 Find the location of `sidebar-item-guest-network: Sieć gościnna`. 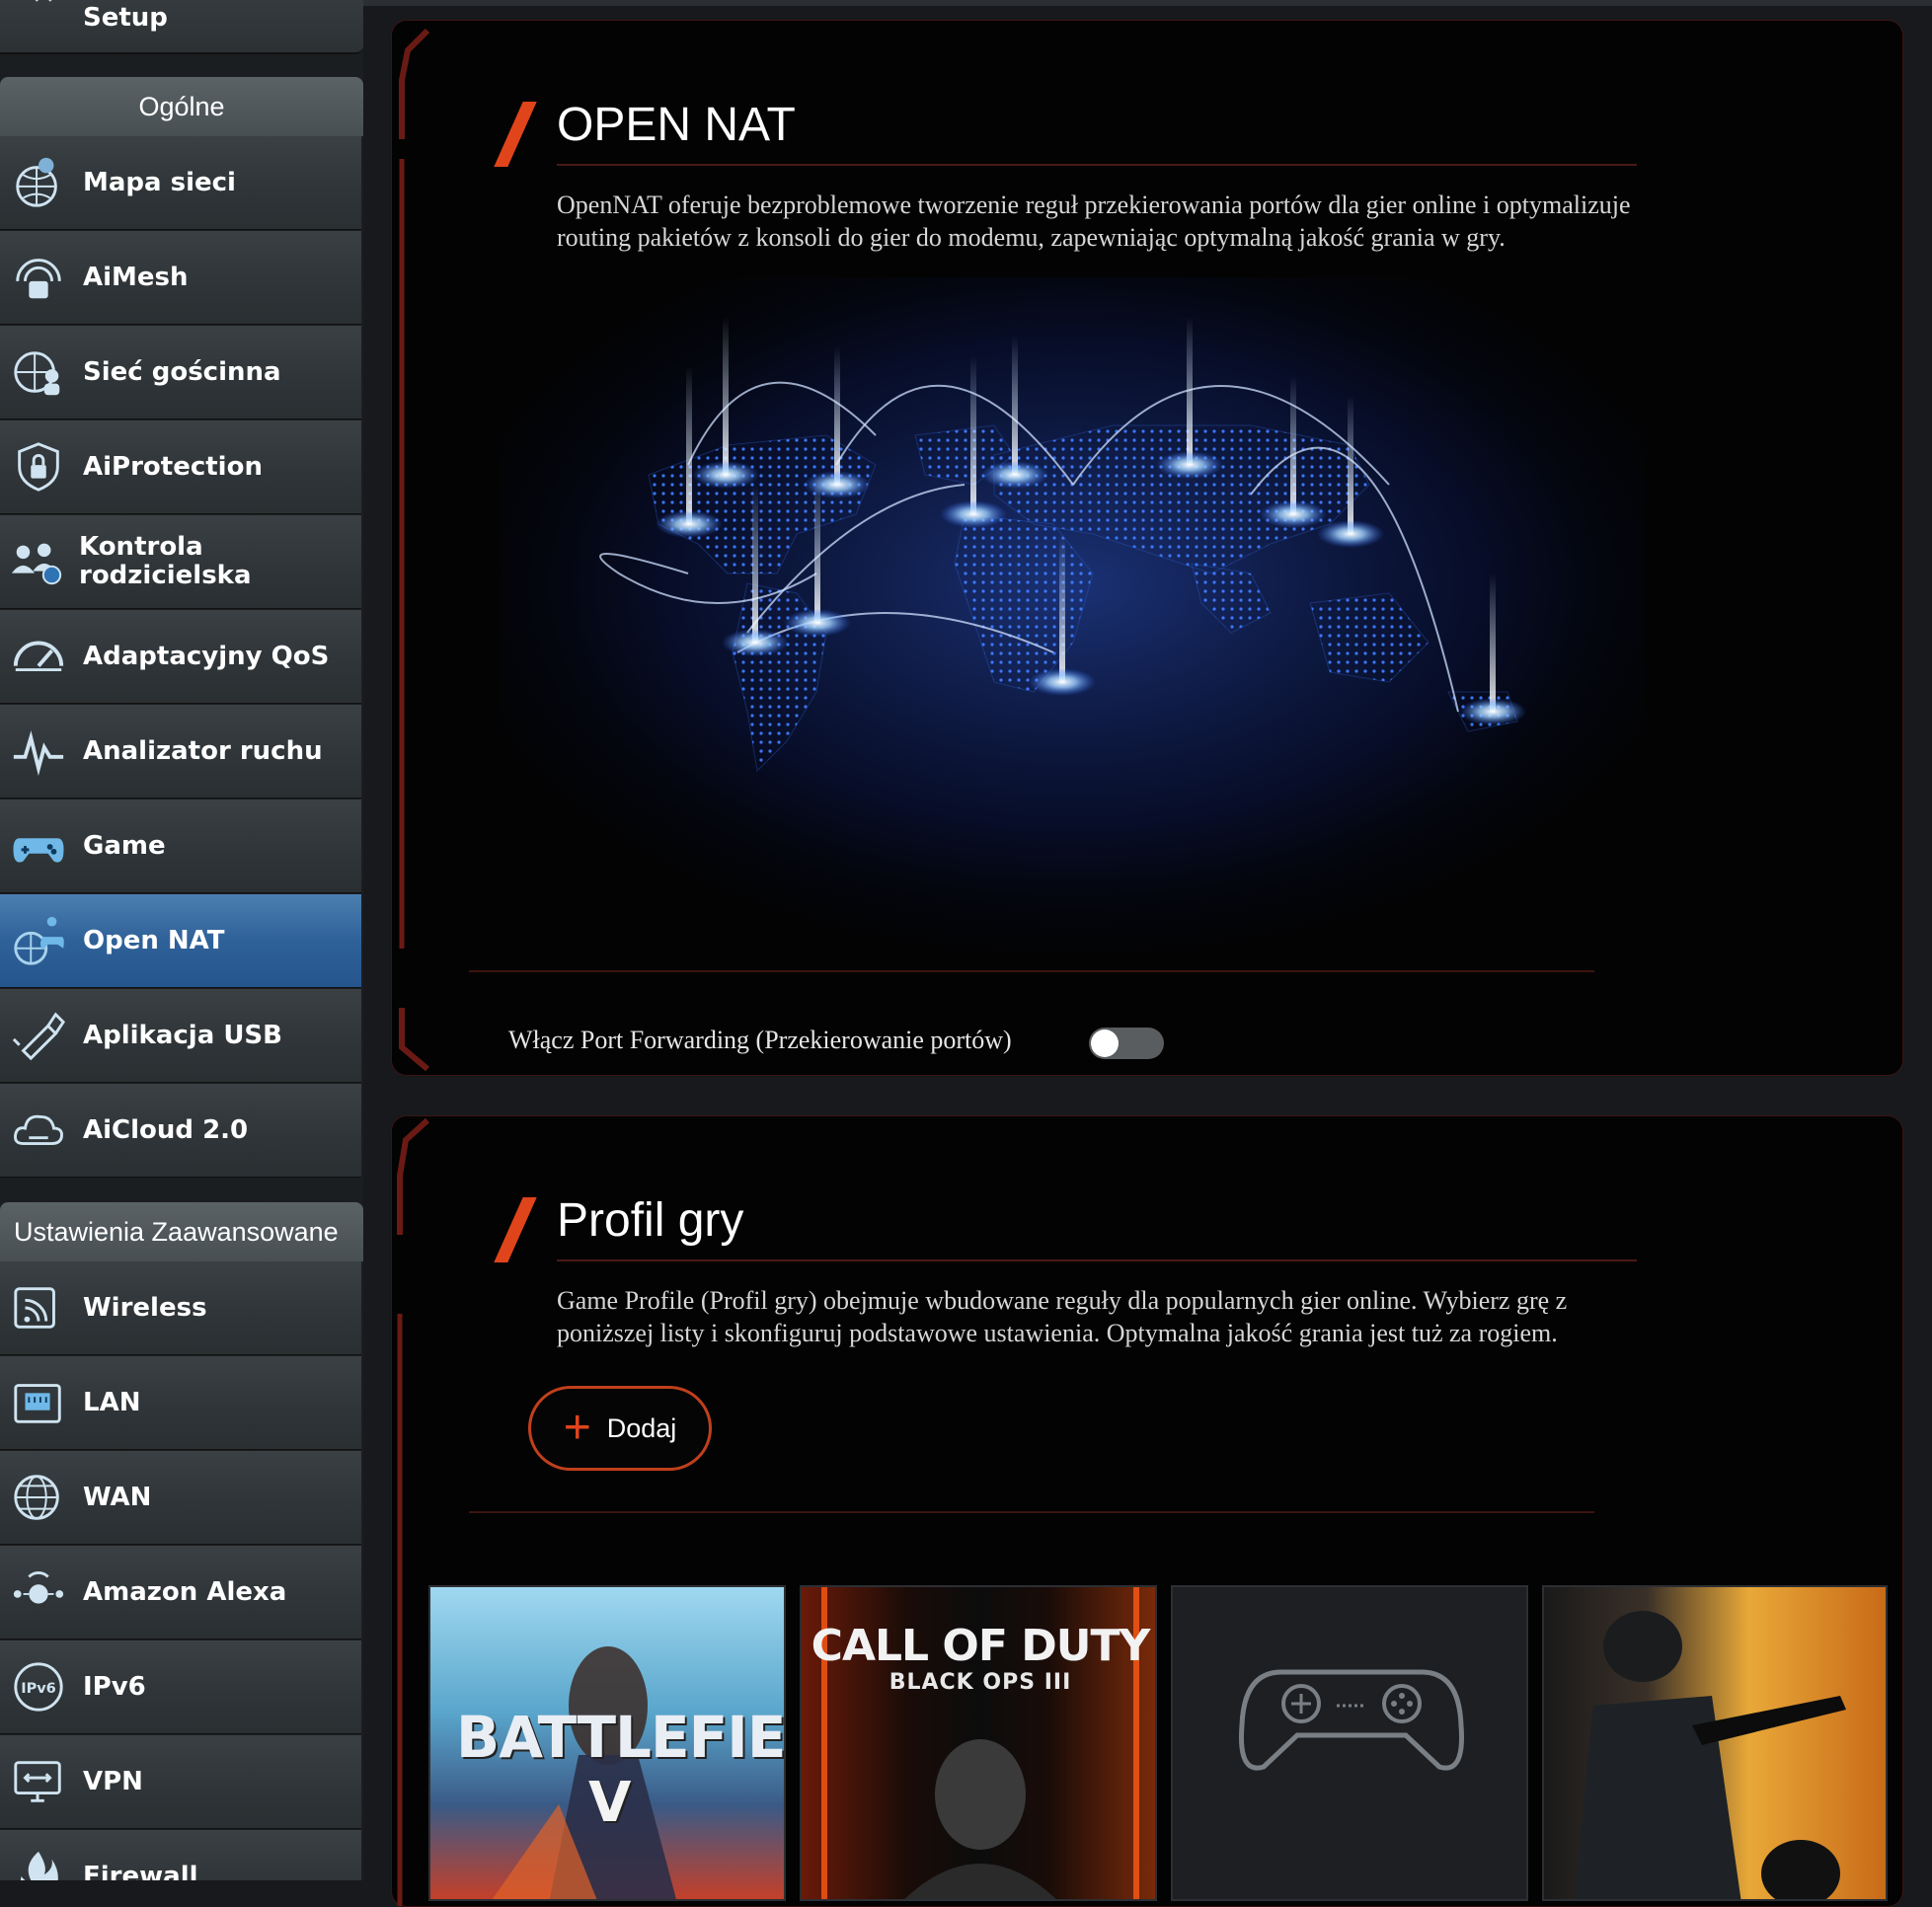

sidebar-item-guest-network: Sieć gościnna is located at coordinates (181, 373).